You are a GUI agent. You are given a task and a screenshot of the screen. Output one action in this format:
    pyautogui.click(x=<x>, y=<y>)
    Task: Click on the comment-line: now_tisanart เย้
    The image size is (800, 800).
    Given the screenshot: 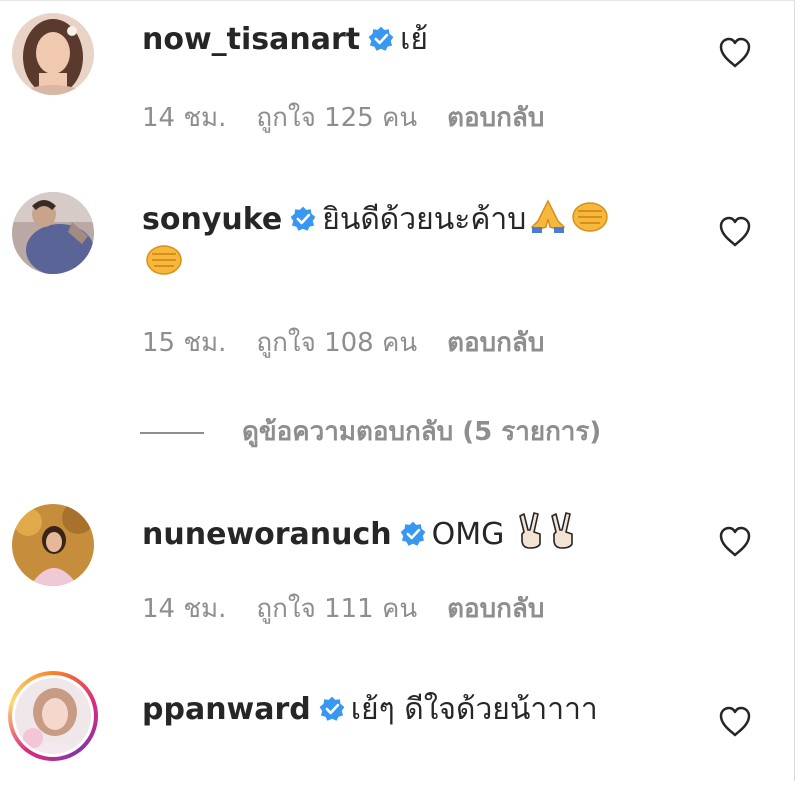 What is the action you would take?
    pyautogui.click(x=412, y=40)
    